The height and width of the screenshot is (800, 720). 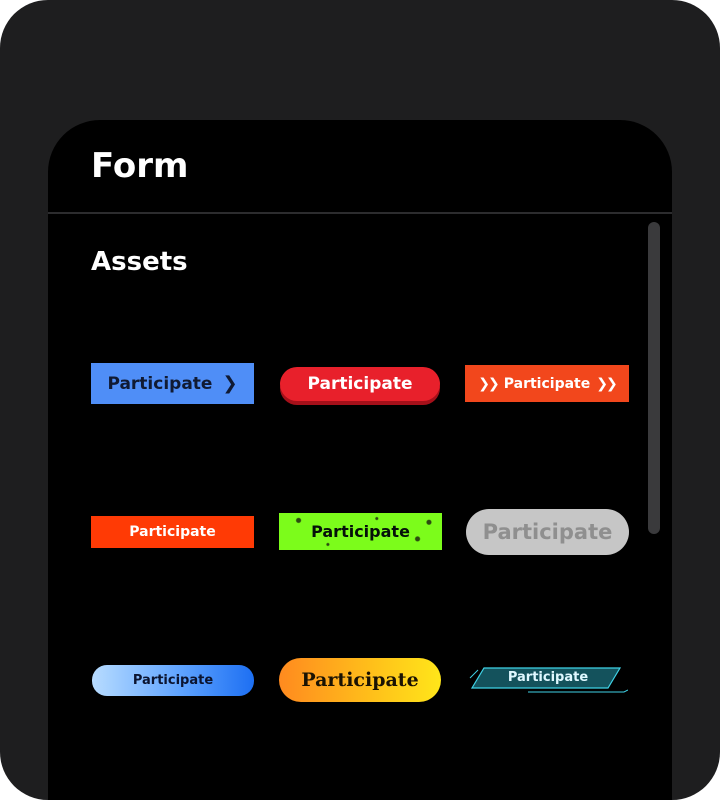 What do you see at coordinates (139, 262) in the screenshot?
I see `section-title: Assets` at bounding box center [139, 262].